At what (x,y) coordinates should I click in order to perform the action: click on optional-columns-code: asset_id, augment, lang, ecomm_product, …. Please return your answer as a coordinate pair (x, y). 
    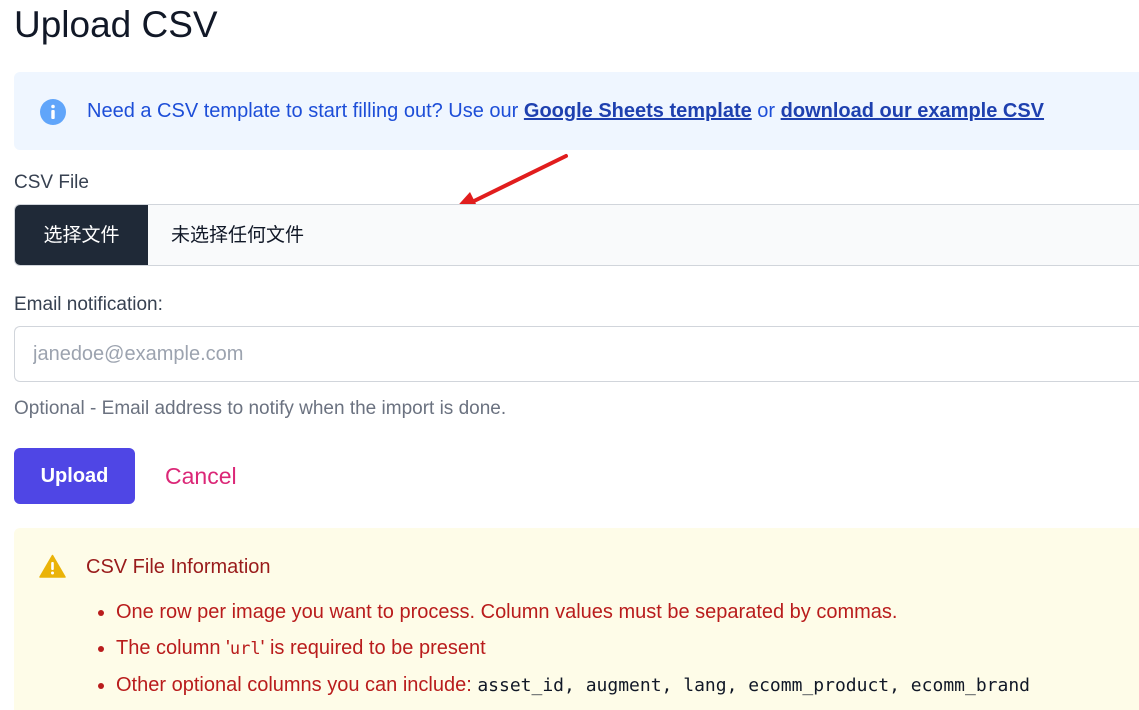
    Looking at the image, I should click on (754, 685).